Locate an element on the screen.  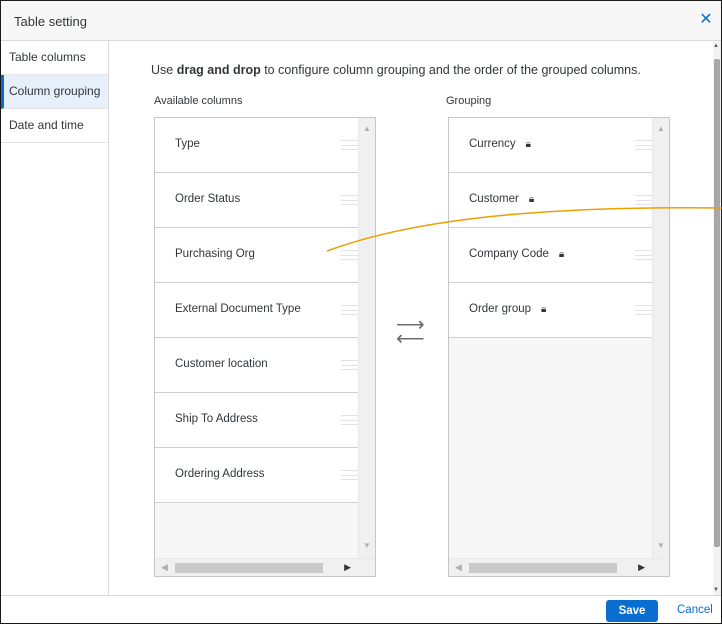
column-name: Currency 🔒︎ is located at coordinates (500, 144).